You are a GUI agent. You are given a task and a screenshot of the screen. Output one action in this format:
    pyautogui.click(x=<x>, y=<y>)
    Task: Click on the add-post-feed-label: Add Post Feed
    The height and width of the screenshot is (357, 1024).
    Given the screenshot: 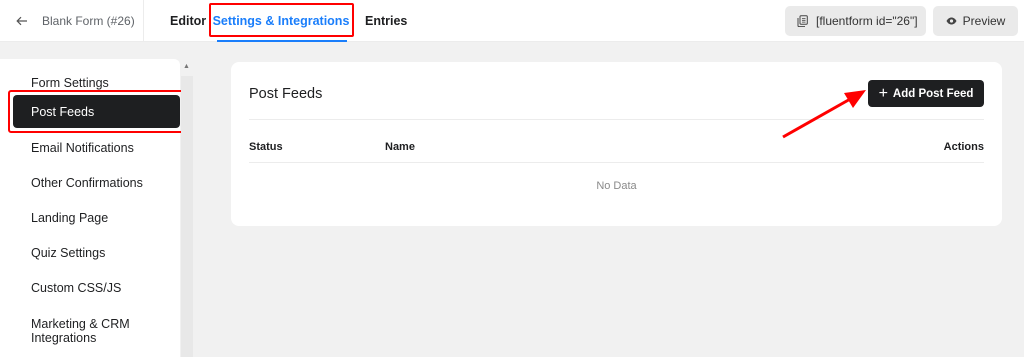 What is the action you would take?
    pyautogui.click(x=933, y=93)
    